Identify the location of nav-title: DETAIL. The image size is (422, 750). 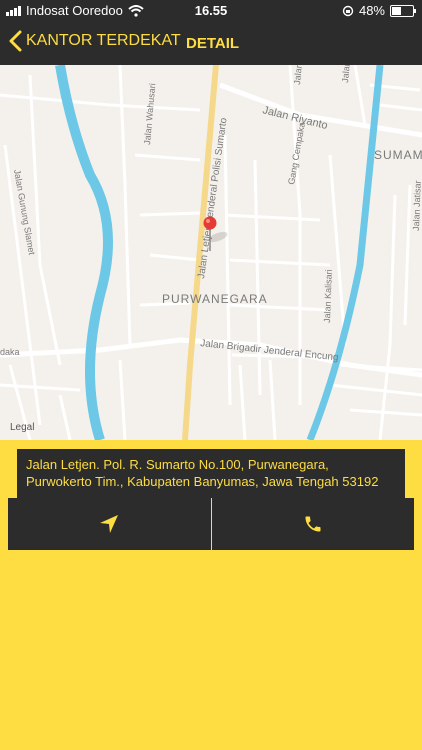
(212, 43).